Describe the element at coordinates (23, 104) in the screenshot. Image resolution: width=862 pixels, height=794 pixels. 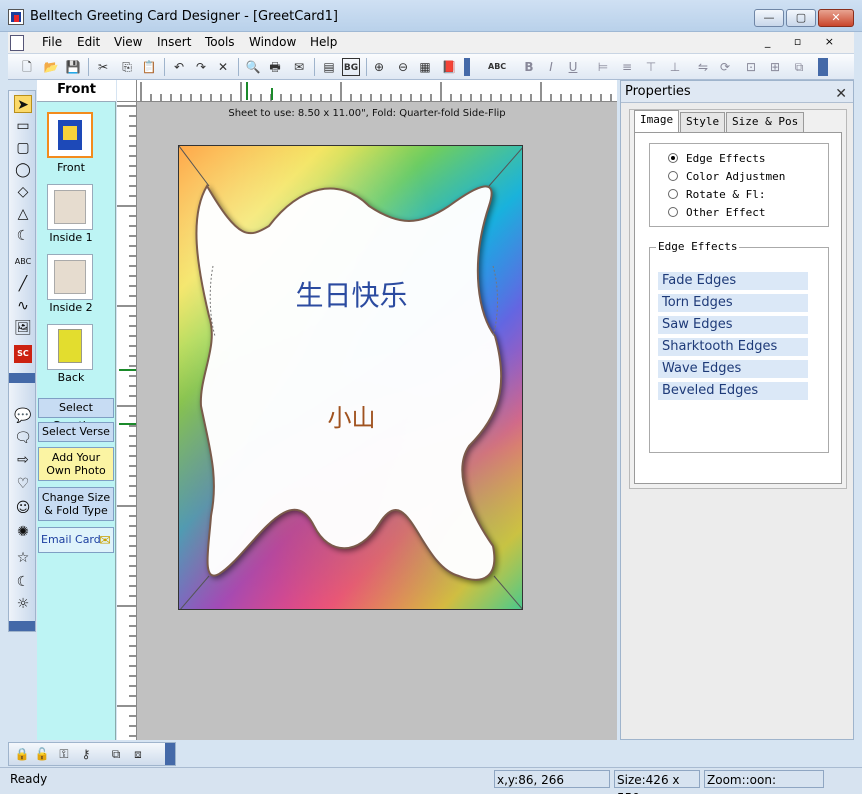
I see `pointer-icon: ➤` at that location.